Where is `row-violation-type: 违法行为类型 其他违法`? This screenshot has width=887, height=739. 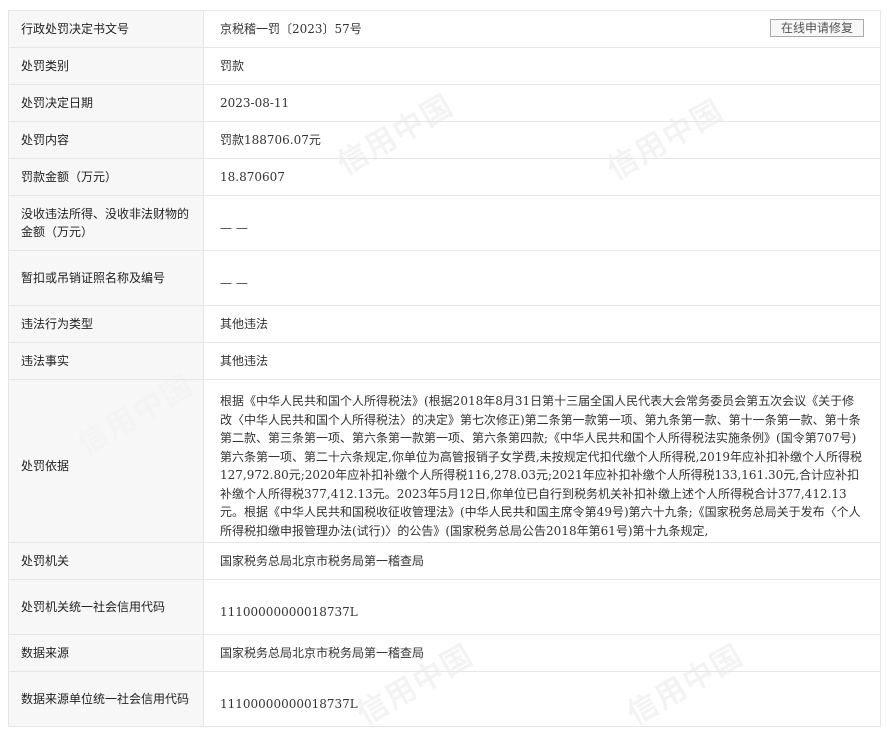 row-violation-type: 违法行为类型 其他违法 is located at coordinates (444, 324).